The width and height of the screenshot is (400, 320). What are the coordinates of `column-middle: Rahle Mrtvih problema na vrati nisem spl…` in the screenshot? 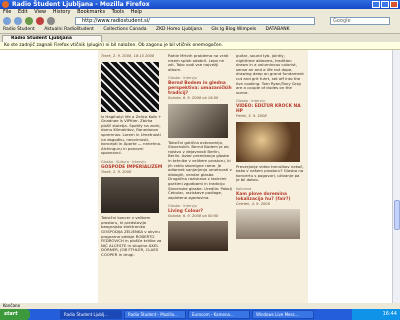 It's located at (200, 152).